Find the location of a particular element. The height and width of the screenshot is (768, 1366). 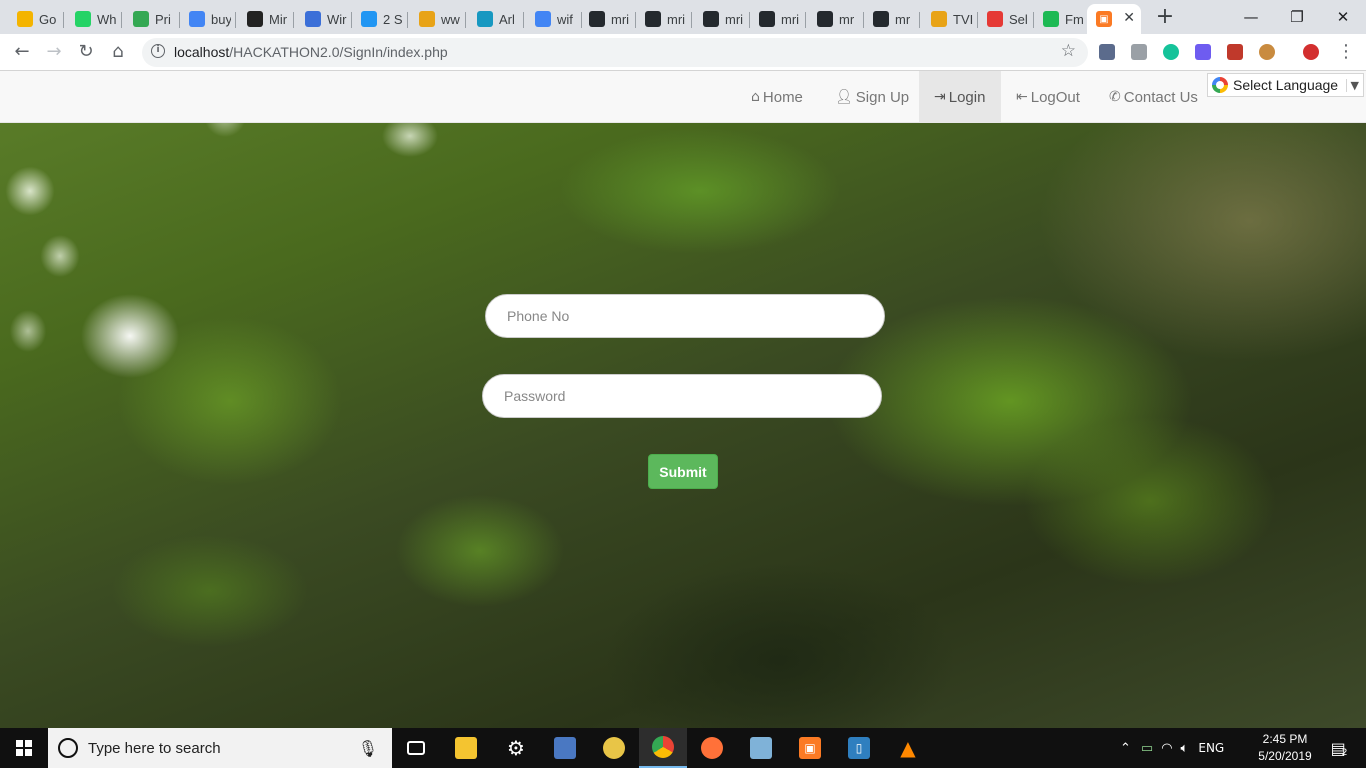

grammarly-icon is located at coordinates (1171, 52).